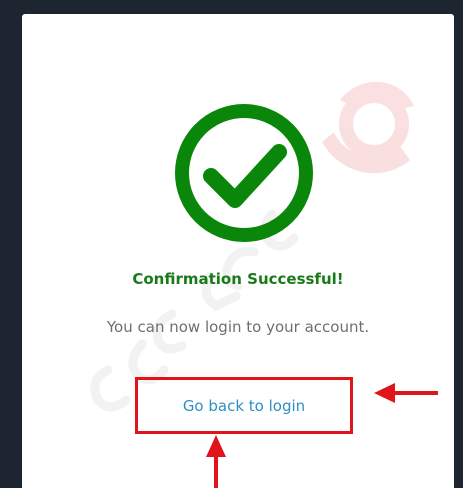 The width and height of the screenshot is (463, 488). What do you see at coordinates (238, 279) in the screenshot?
I see `confirmation-title: Confirmation Successful!` at bounding box center [238, 279].